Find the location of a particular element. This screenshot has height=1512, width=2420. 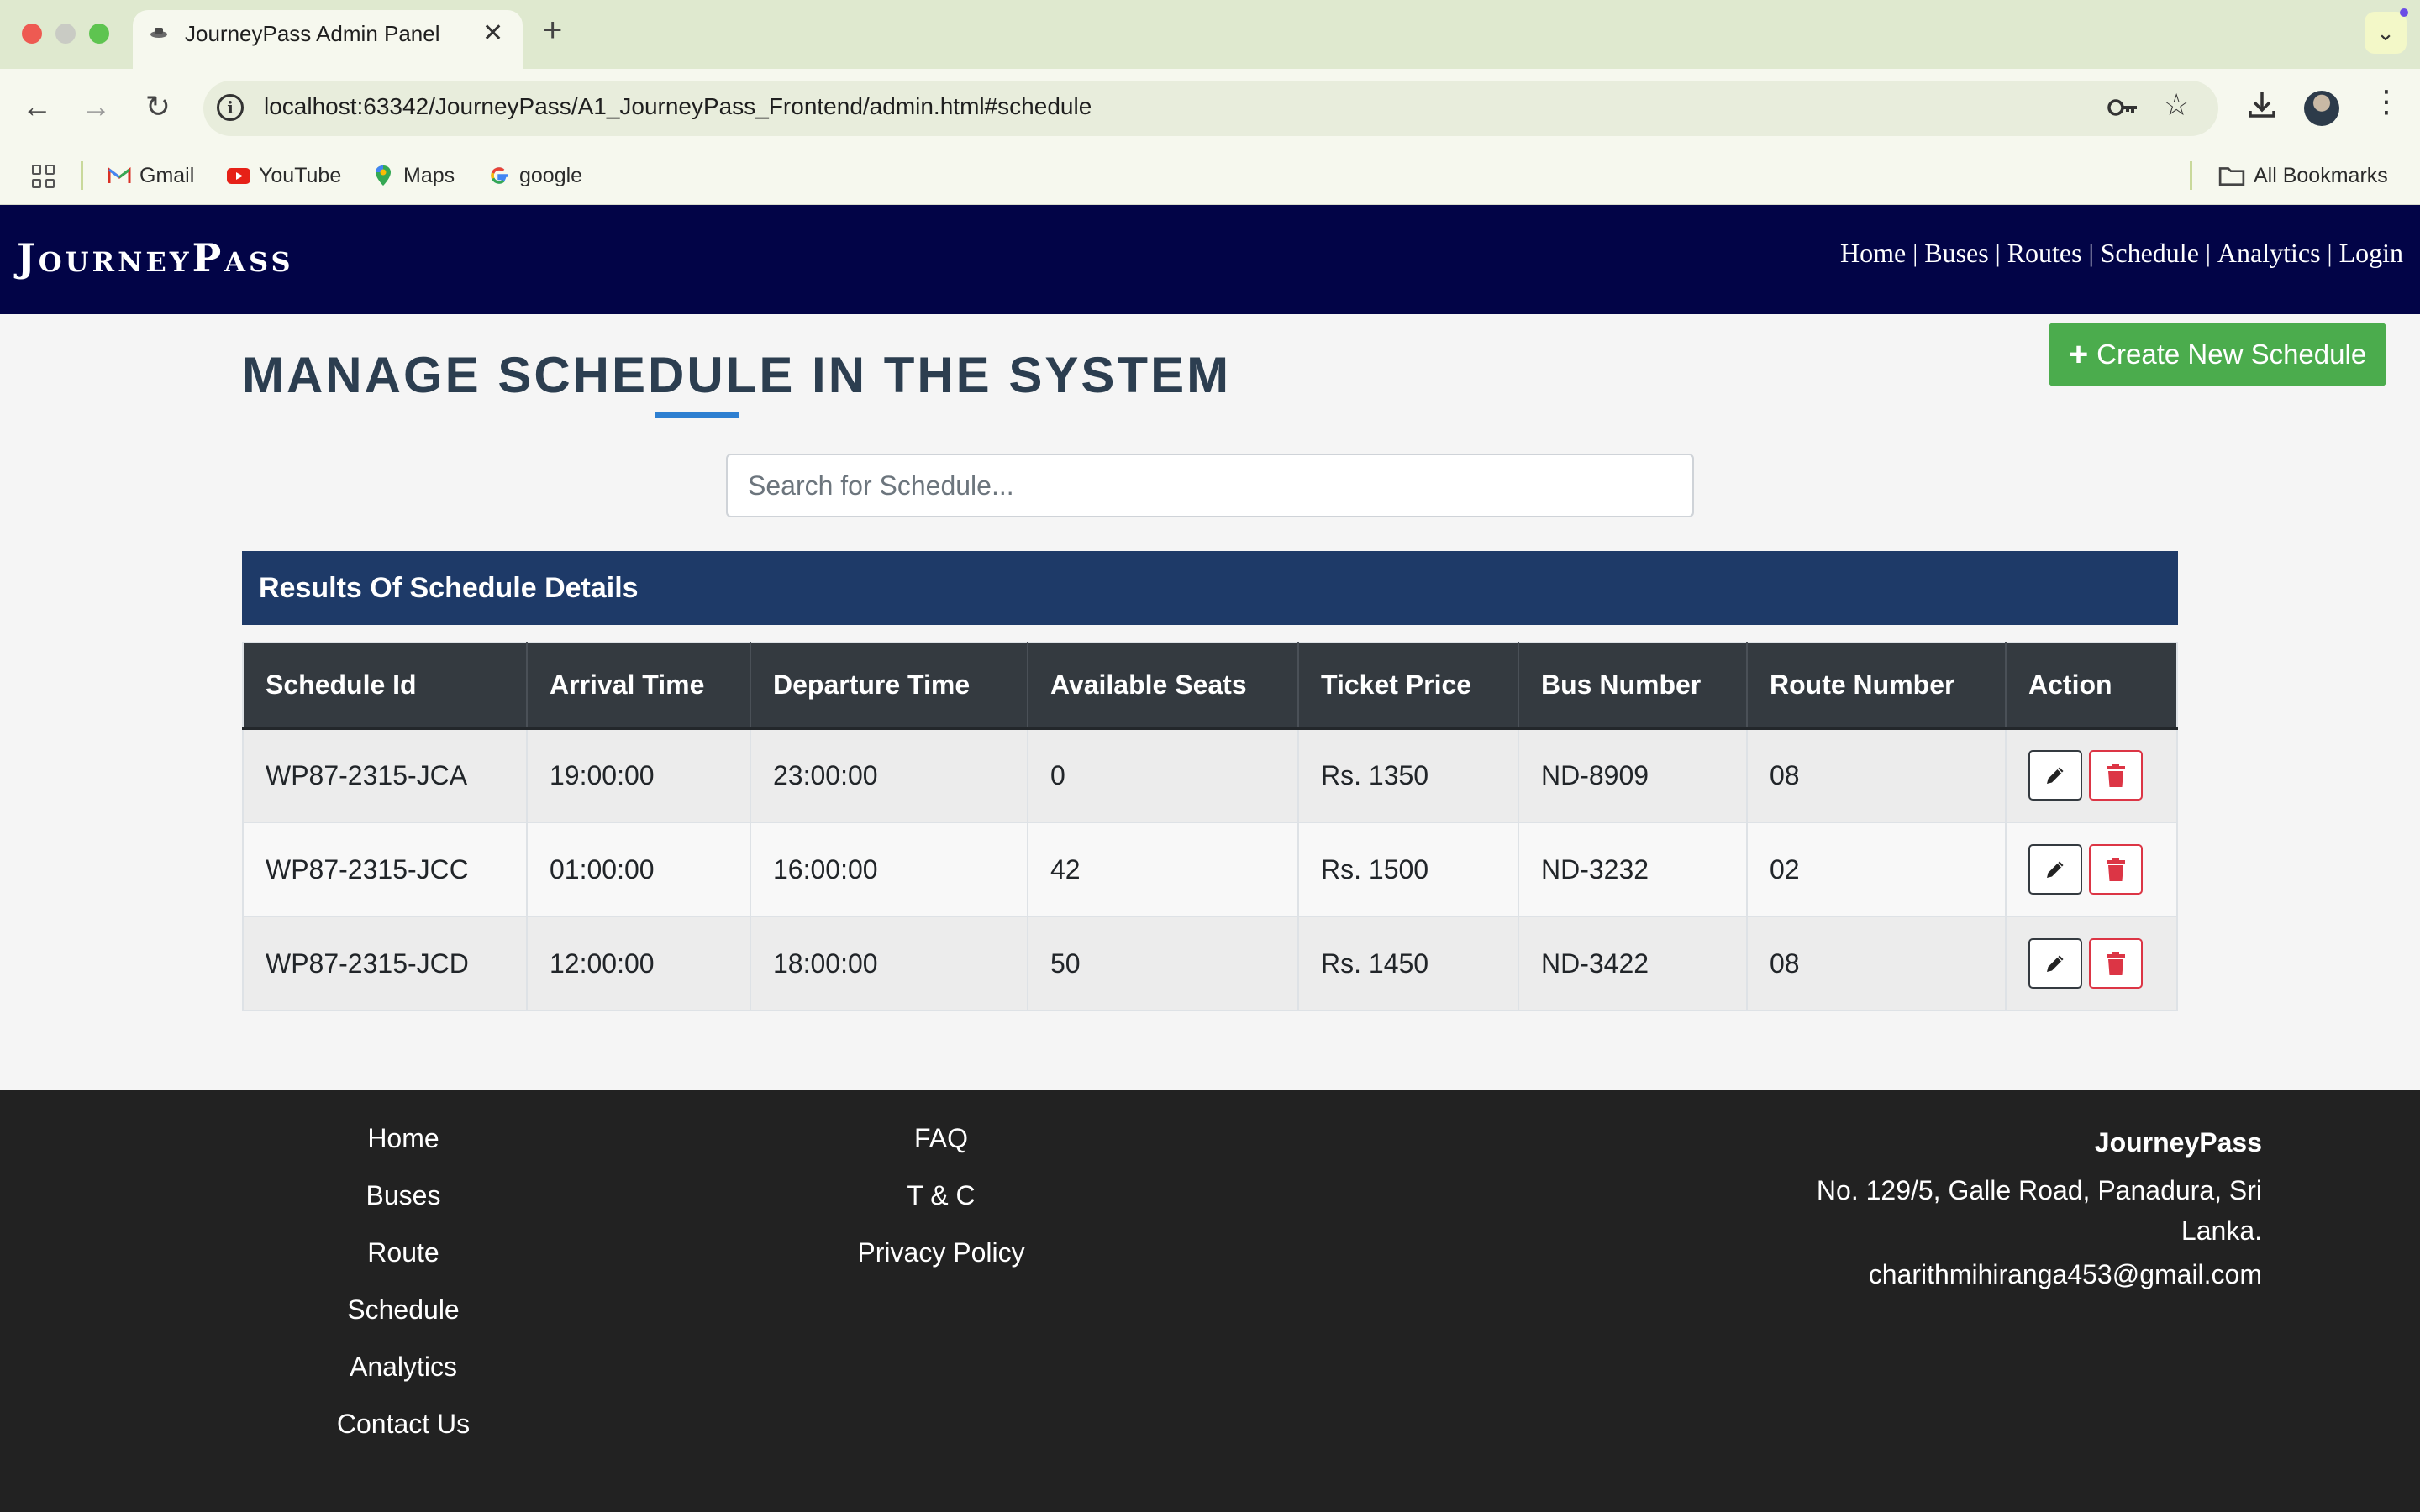

footer-company-name: JourneyPass is located at coordinates (2178, 1142).